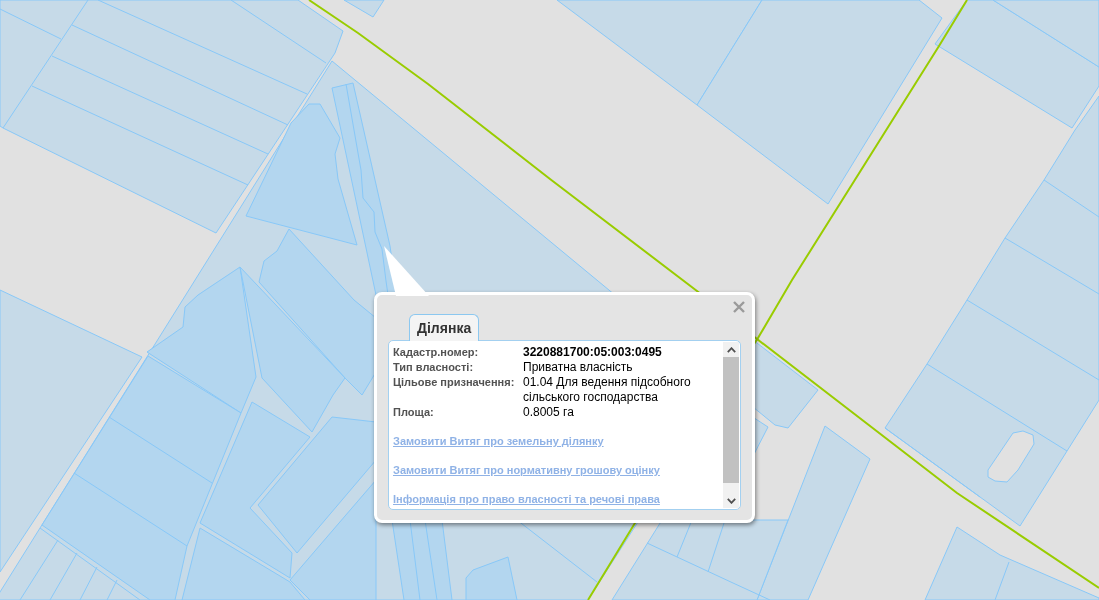 This screenshot has width=1099, height=600. Describe the element at coordinates (731, 350) in the screenshot. I see `scroll-up-icon` at that location.